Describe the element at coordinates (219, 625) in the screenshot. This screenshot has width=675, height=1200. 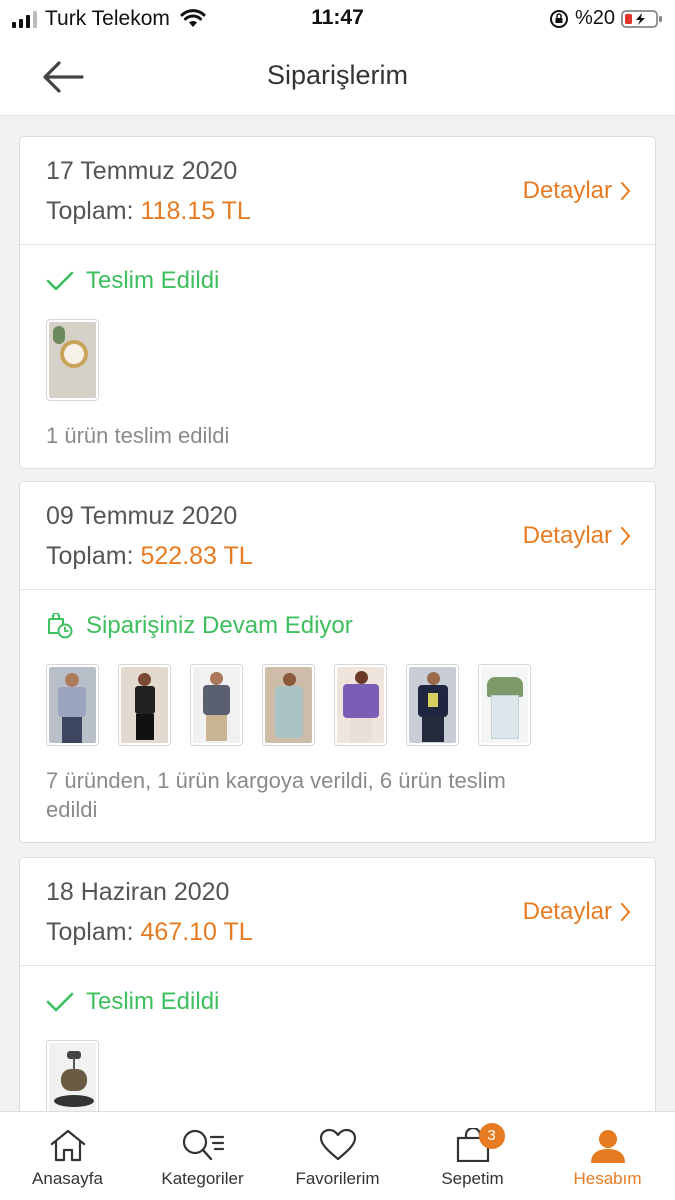
I see `status-text: Siparişiniz Devam Ediyor` at that location.